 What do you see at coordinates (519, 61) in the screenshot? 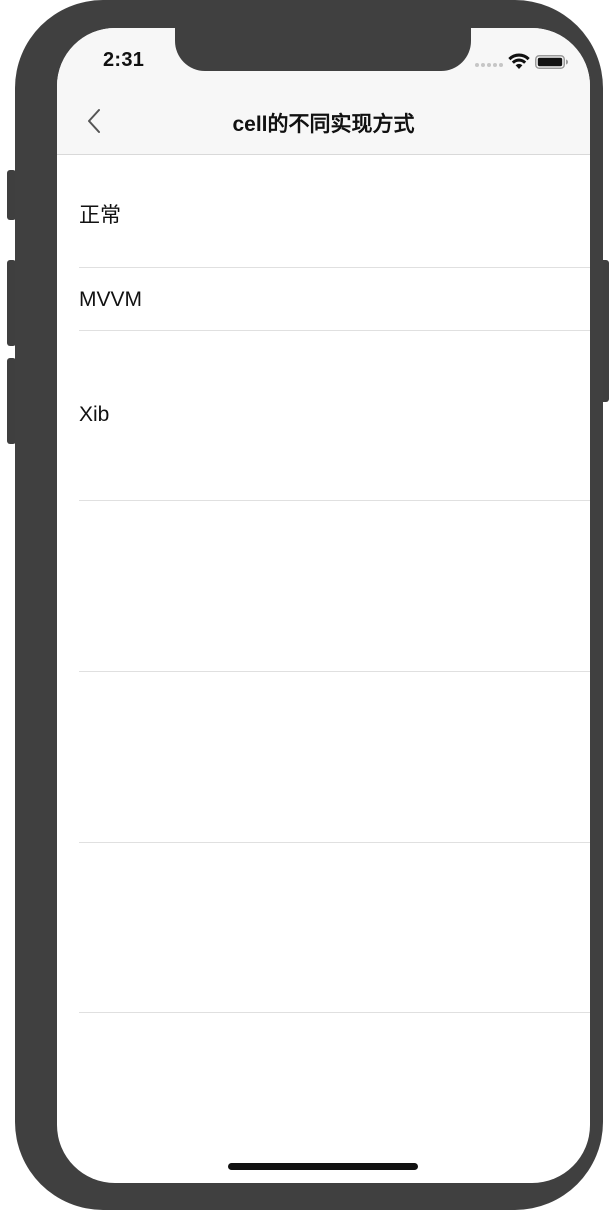
I see `wifi-icon` at bounding box center [519, 61].